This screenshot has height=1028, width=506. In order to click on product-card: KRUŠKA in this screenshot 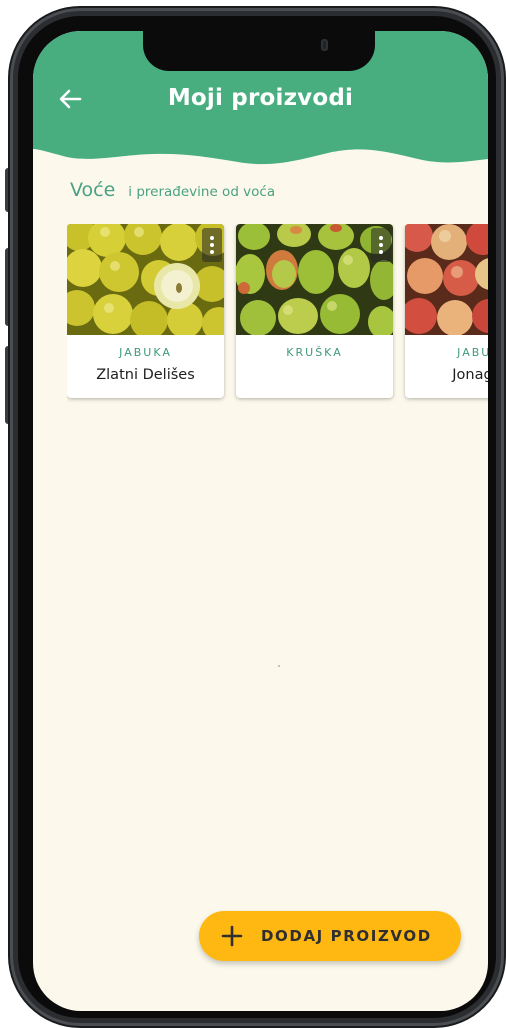, I will do `click(314, 311)`.